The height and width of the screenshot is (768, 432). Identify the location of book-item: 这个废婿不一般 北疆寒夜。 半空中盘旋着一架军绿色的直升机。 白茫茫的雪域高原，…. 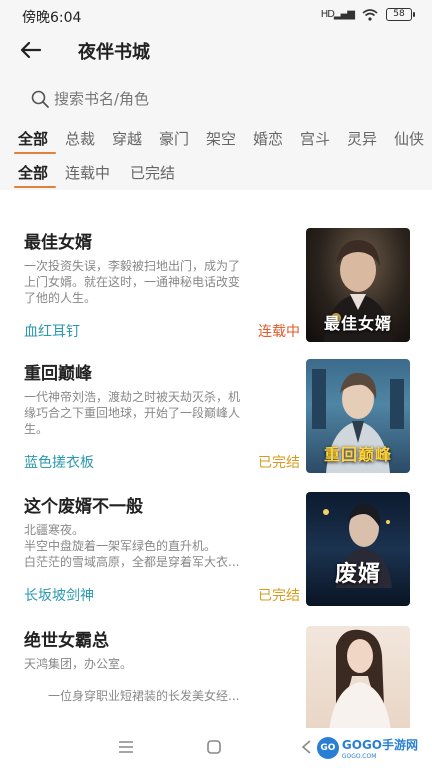
(217, 552).